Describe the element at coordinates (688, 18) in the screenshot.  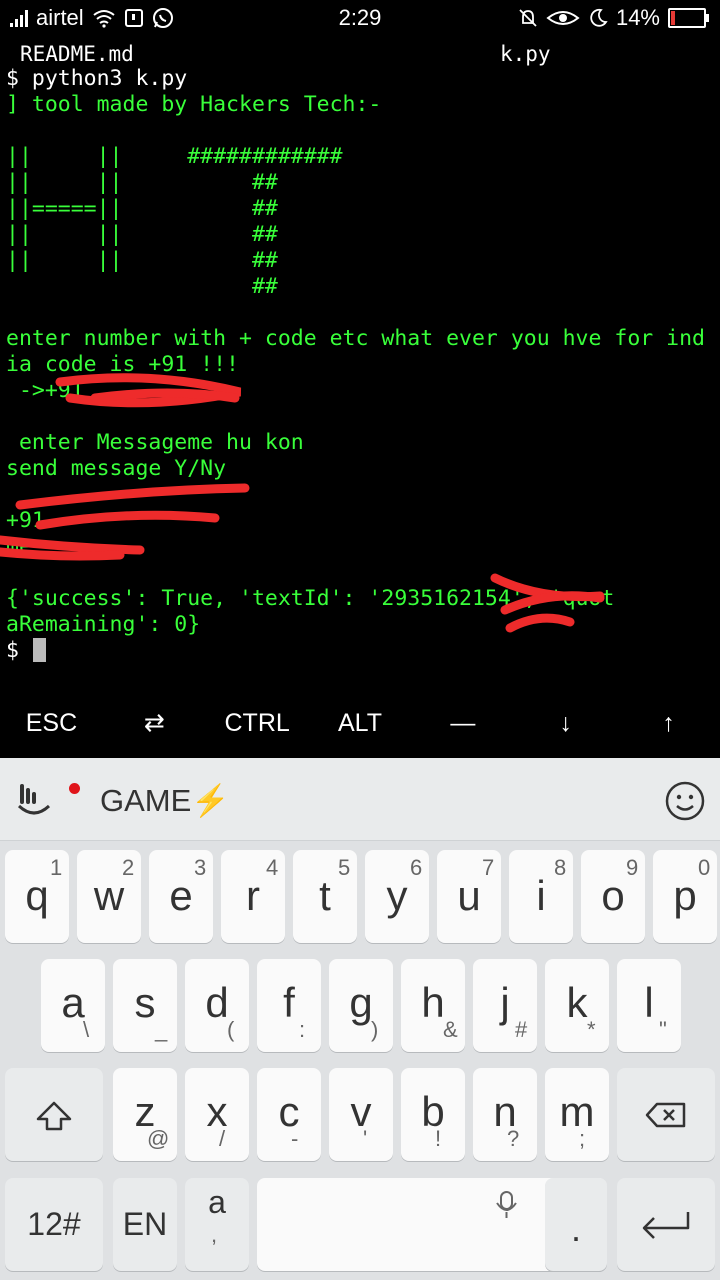
I see `battery-icon` at that location.